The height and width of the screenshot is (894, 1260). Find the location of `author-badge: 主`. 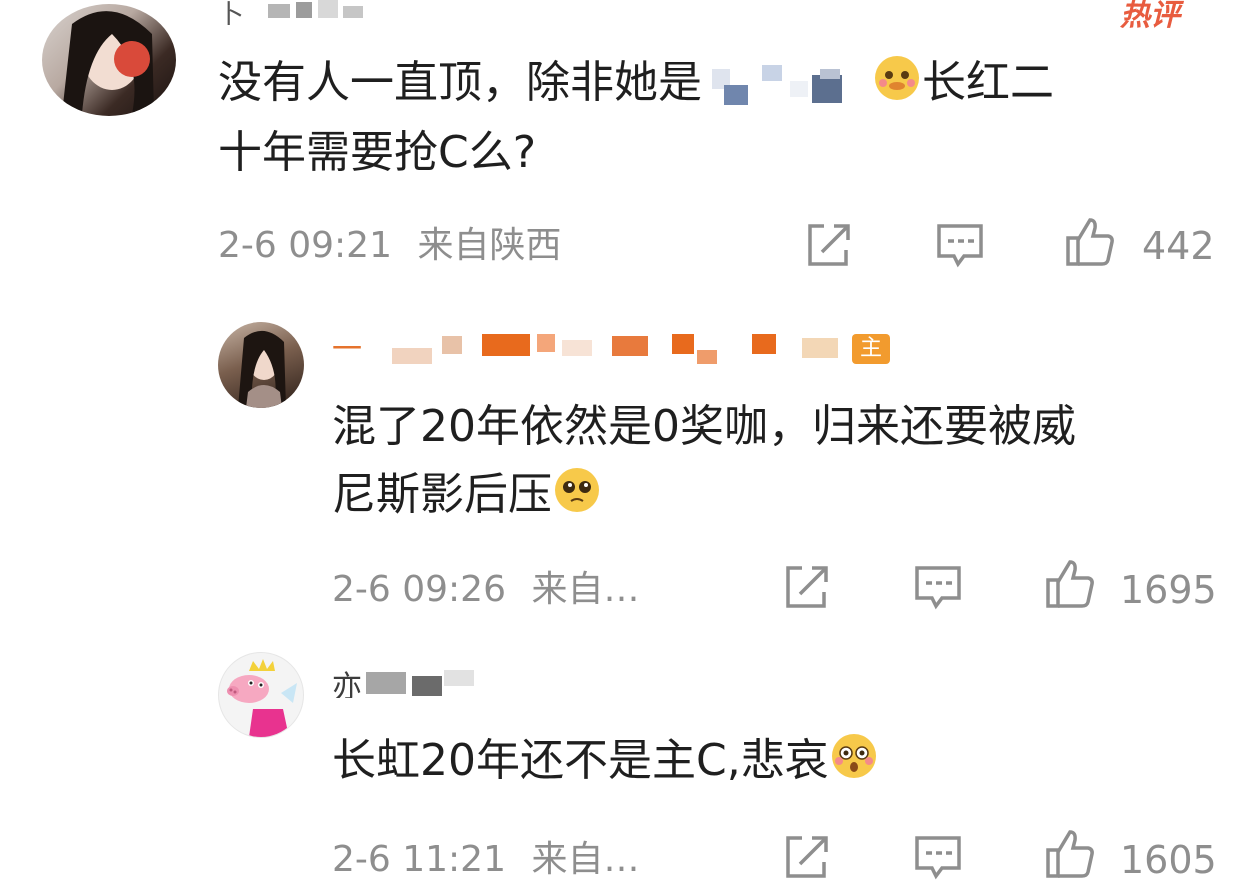

author-badge: 主 is located at coordinates (871, 349).